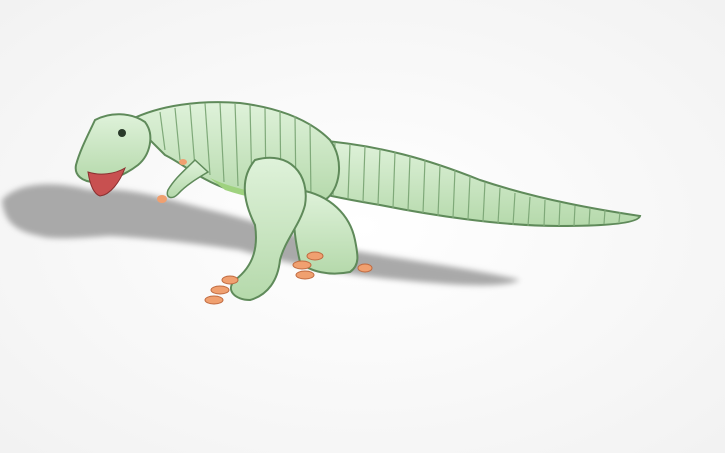 The height and width of the screenshot is (453, 725). I want to click on dinosaur-eye, so click(122, 133).